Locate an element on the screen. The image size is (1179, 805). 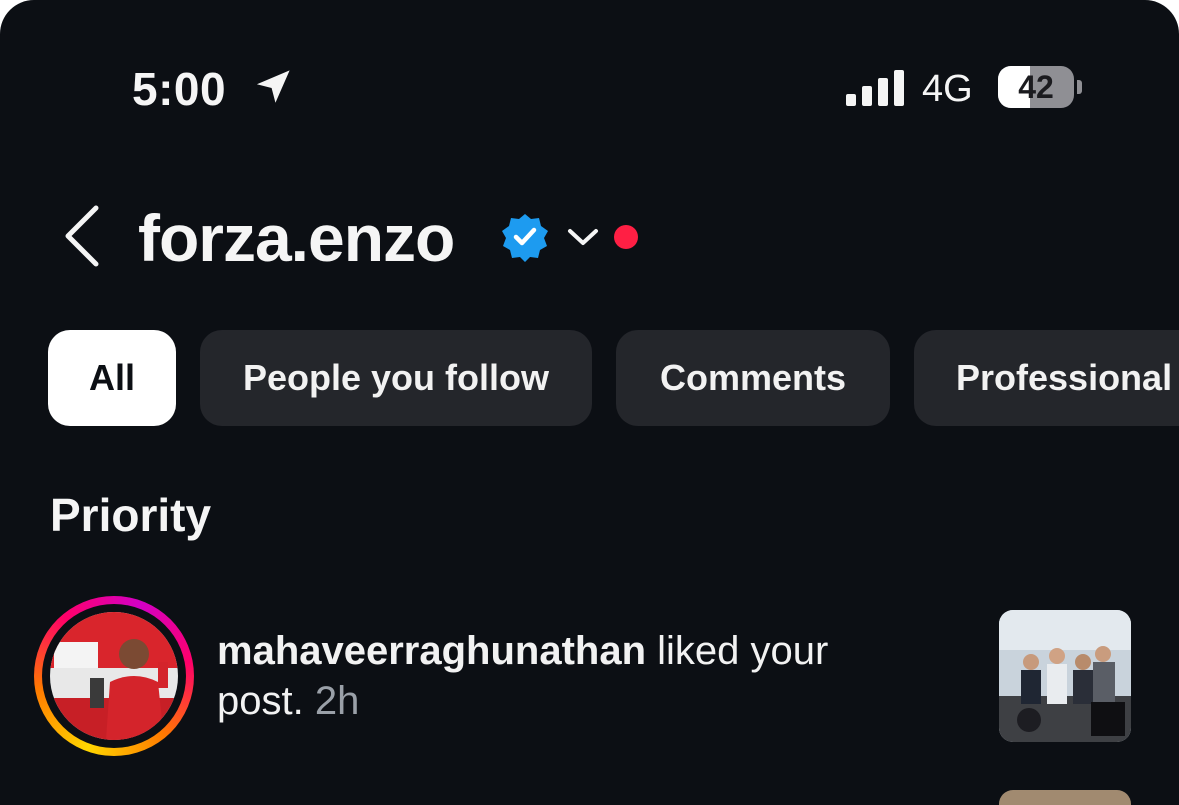
network-type-label: 4G is located at coordinates (947, 89).